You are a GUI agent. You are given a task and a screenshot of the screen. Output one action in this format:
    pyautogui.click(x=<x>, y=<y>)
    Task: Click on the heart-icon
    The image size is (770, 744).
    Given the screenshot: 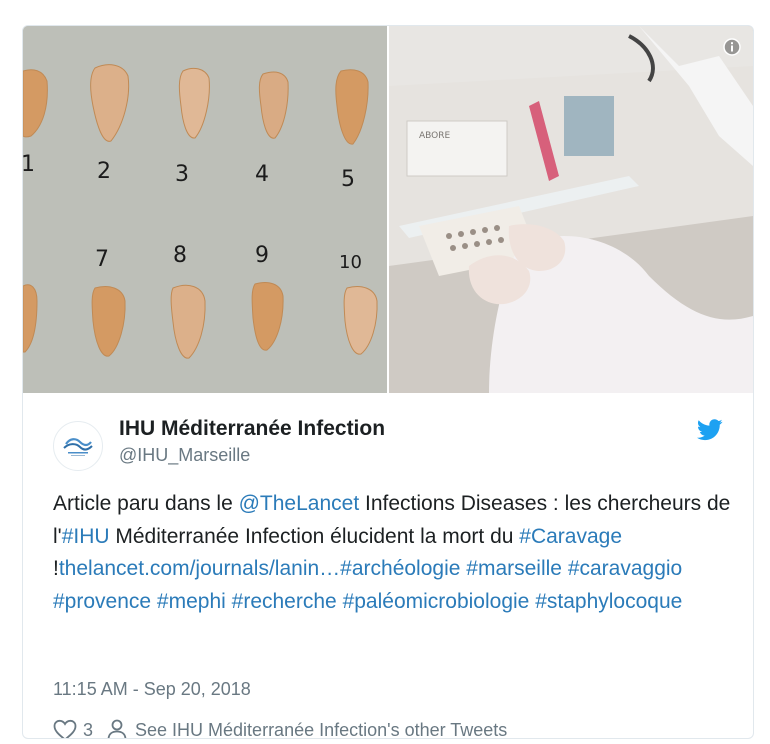 What is the action you would take?
    pyautogui.click(x=65, y=728)
    